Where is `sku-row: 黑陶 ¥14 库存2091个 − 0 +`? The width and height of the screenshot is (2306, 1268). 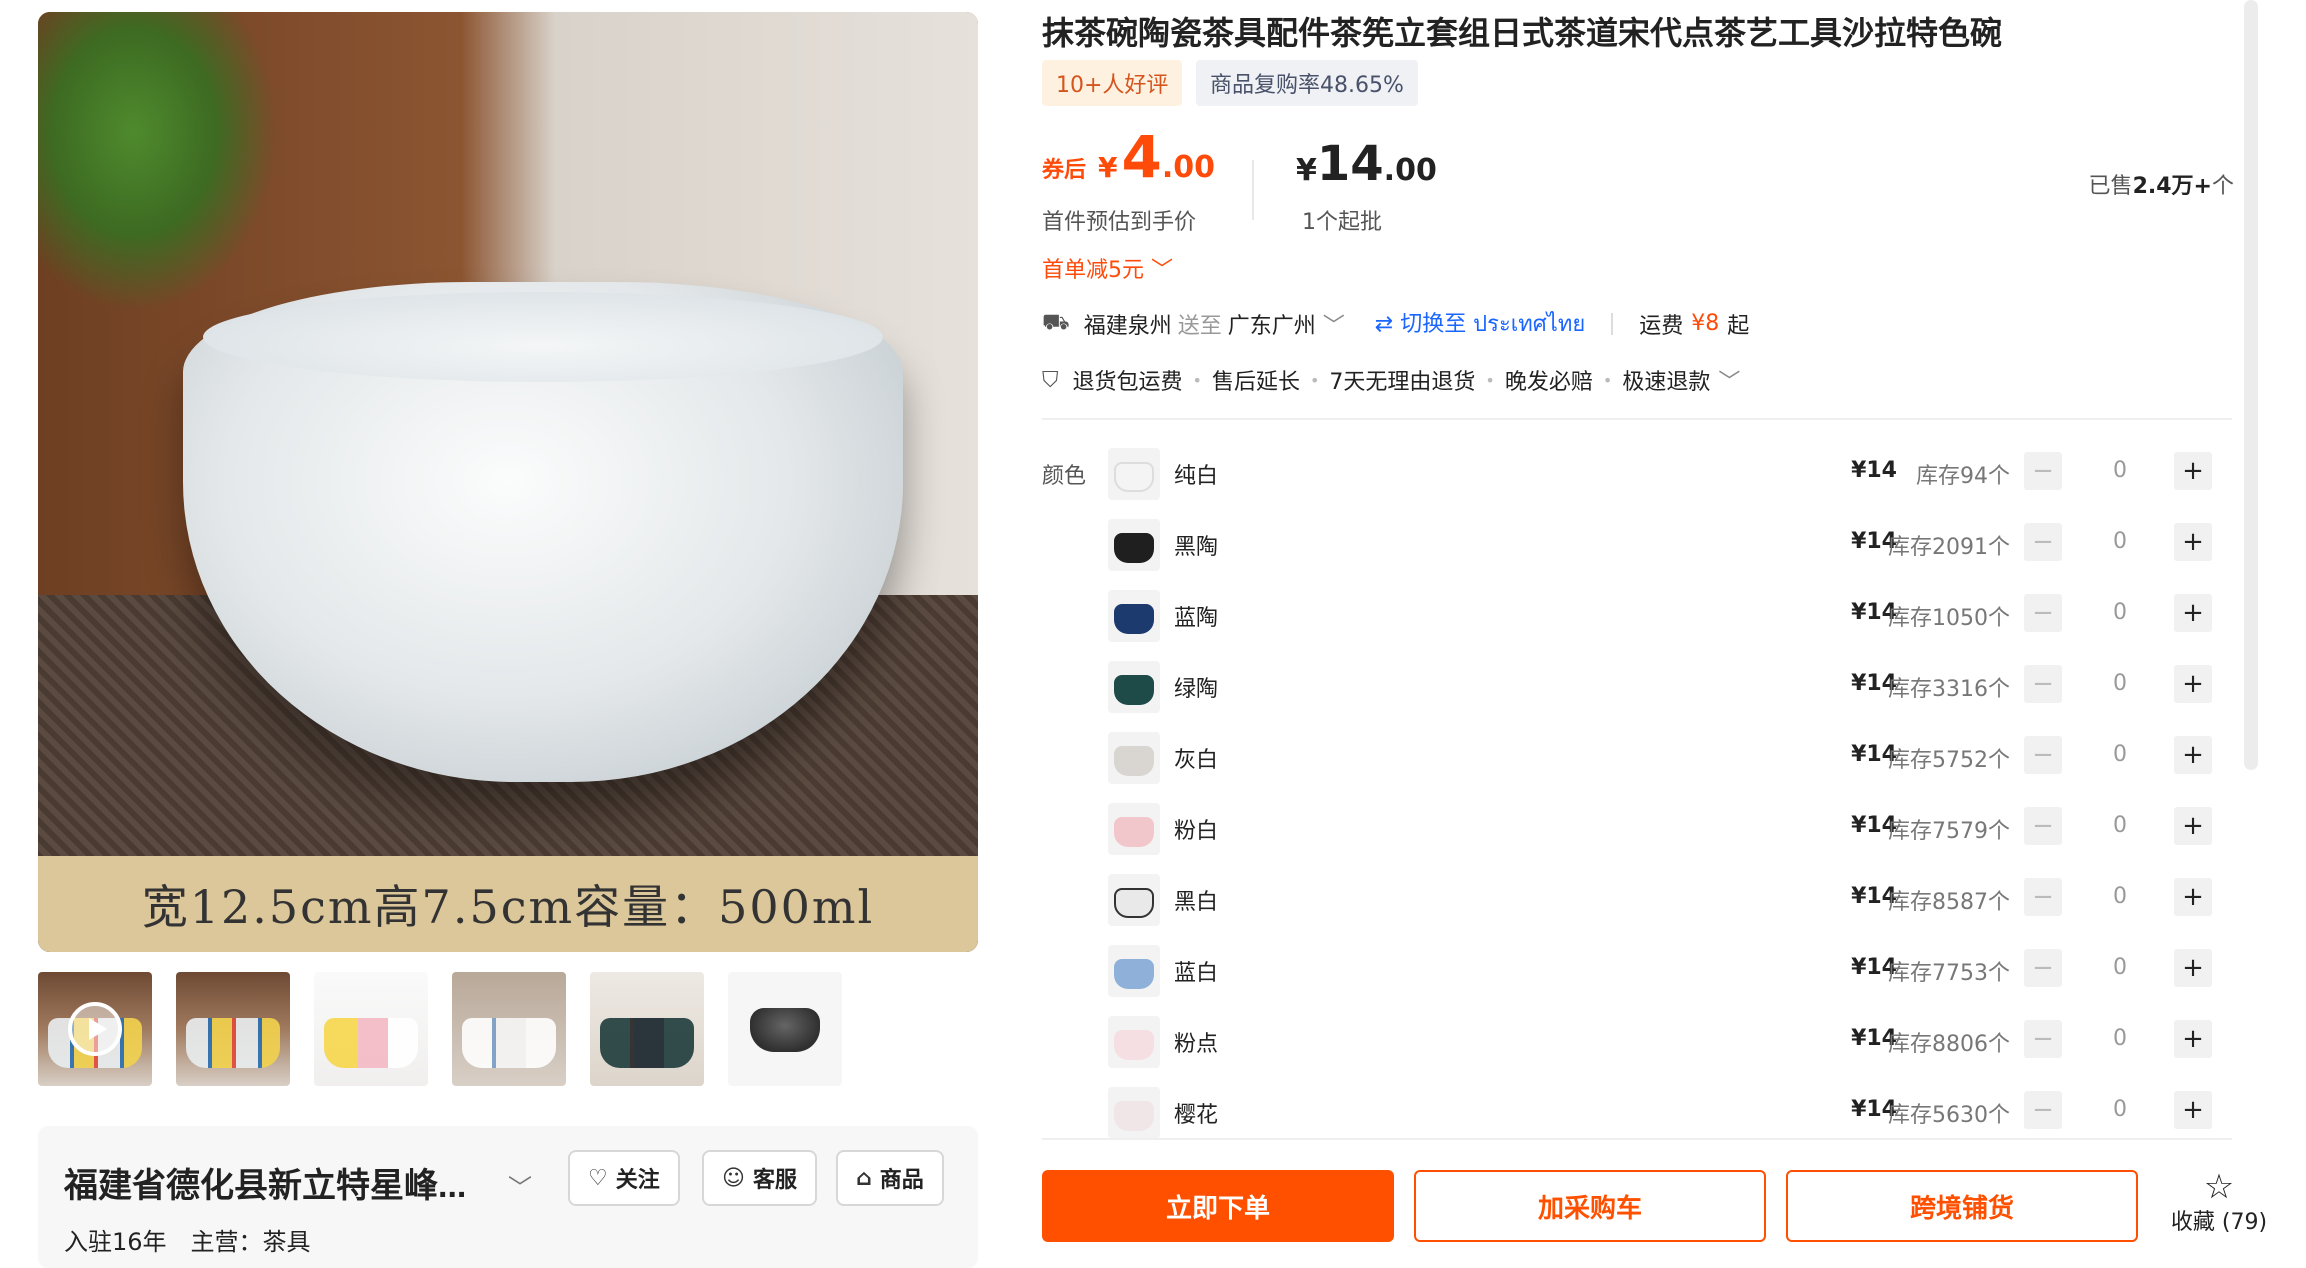
sku-row: 黑陶 ¥14 库存2091个 − 0 + is located at coordinates (1669, 554).